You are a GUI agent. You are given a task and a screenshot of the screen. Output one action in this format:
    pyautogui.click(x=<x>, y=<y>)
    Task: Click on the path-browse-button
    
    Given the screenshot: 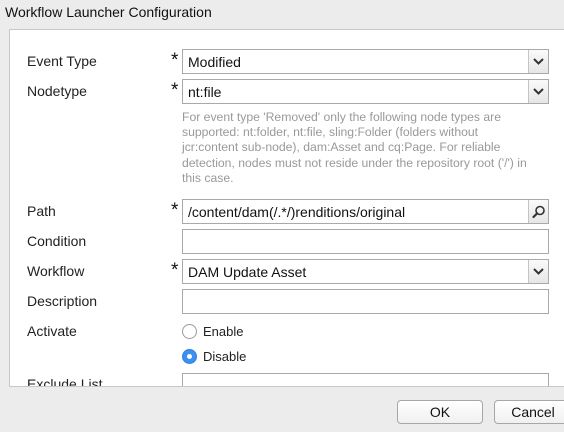 What is the action you would take?
    pyautogui.click(x=538, y=211)
    